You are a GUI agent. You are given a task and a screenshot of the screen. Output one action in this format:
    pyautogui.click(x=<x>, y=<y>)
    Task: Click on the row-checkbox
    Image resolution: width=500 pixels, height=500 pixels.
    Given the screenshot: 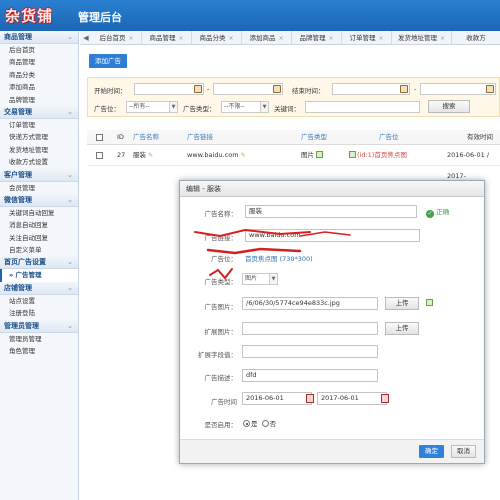 What is the action you would take?
    pyautogui.click(x=99, y=155)
    